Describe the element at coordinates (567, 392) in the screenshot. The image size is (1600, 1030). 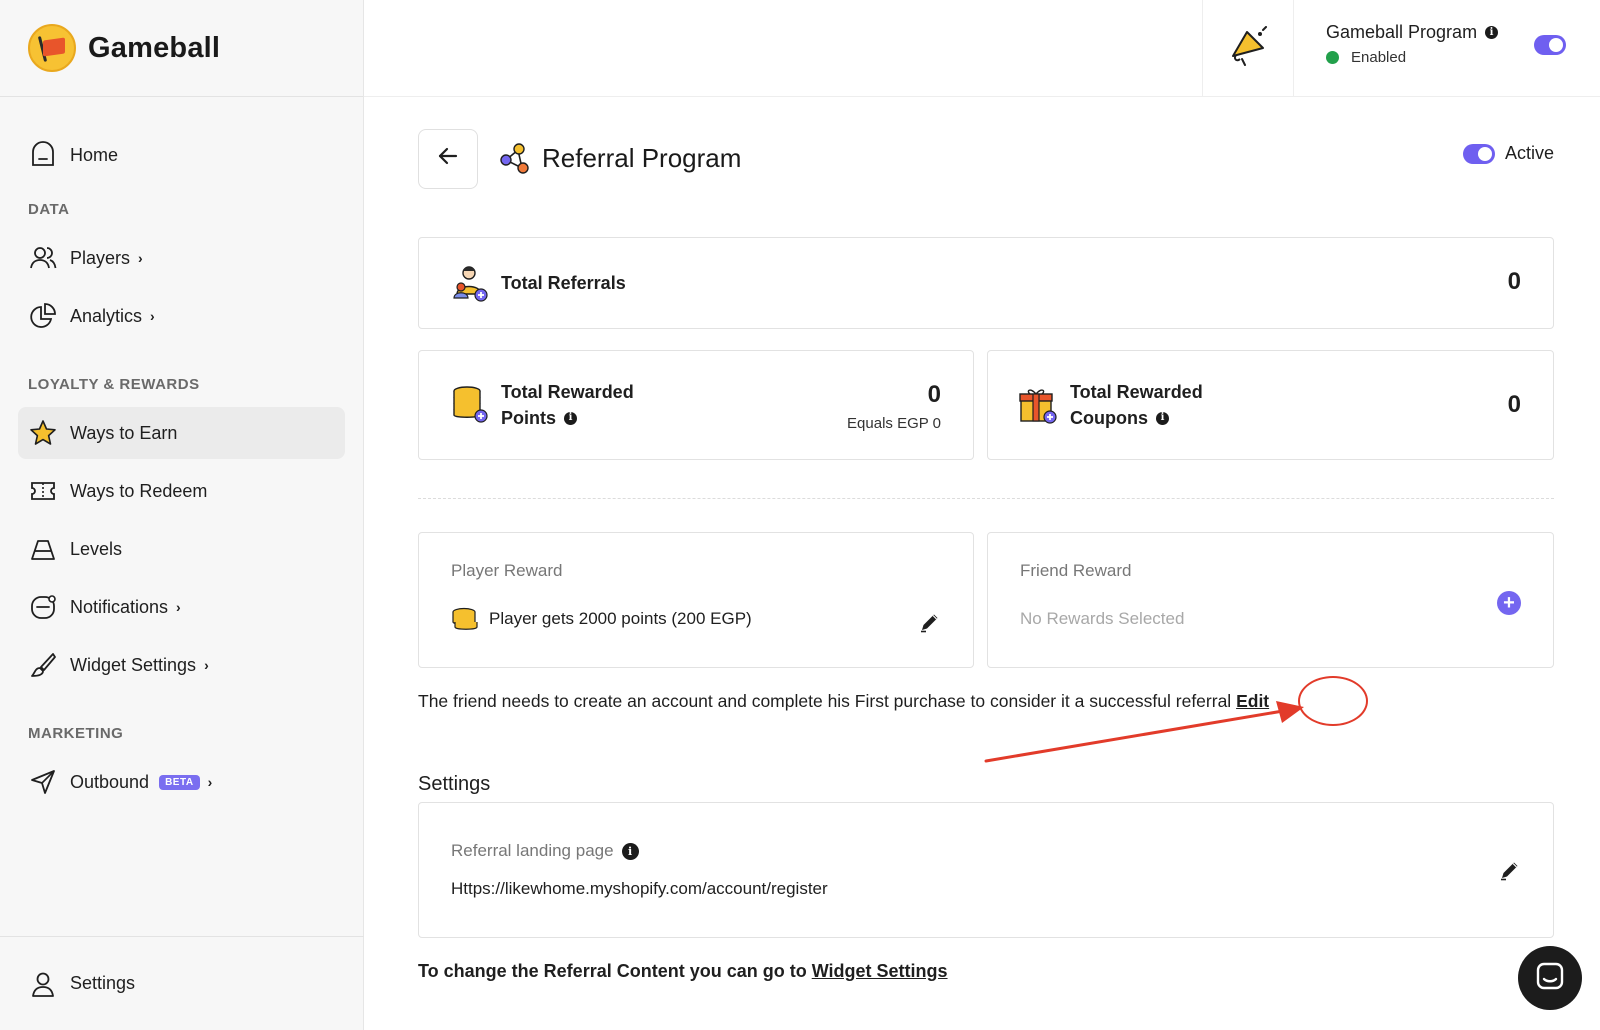
I see `total-points-label: Total Rewarded` at that location.